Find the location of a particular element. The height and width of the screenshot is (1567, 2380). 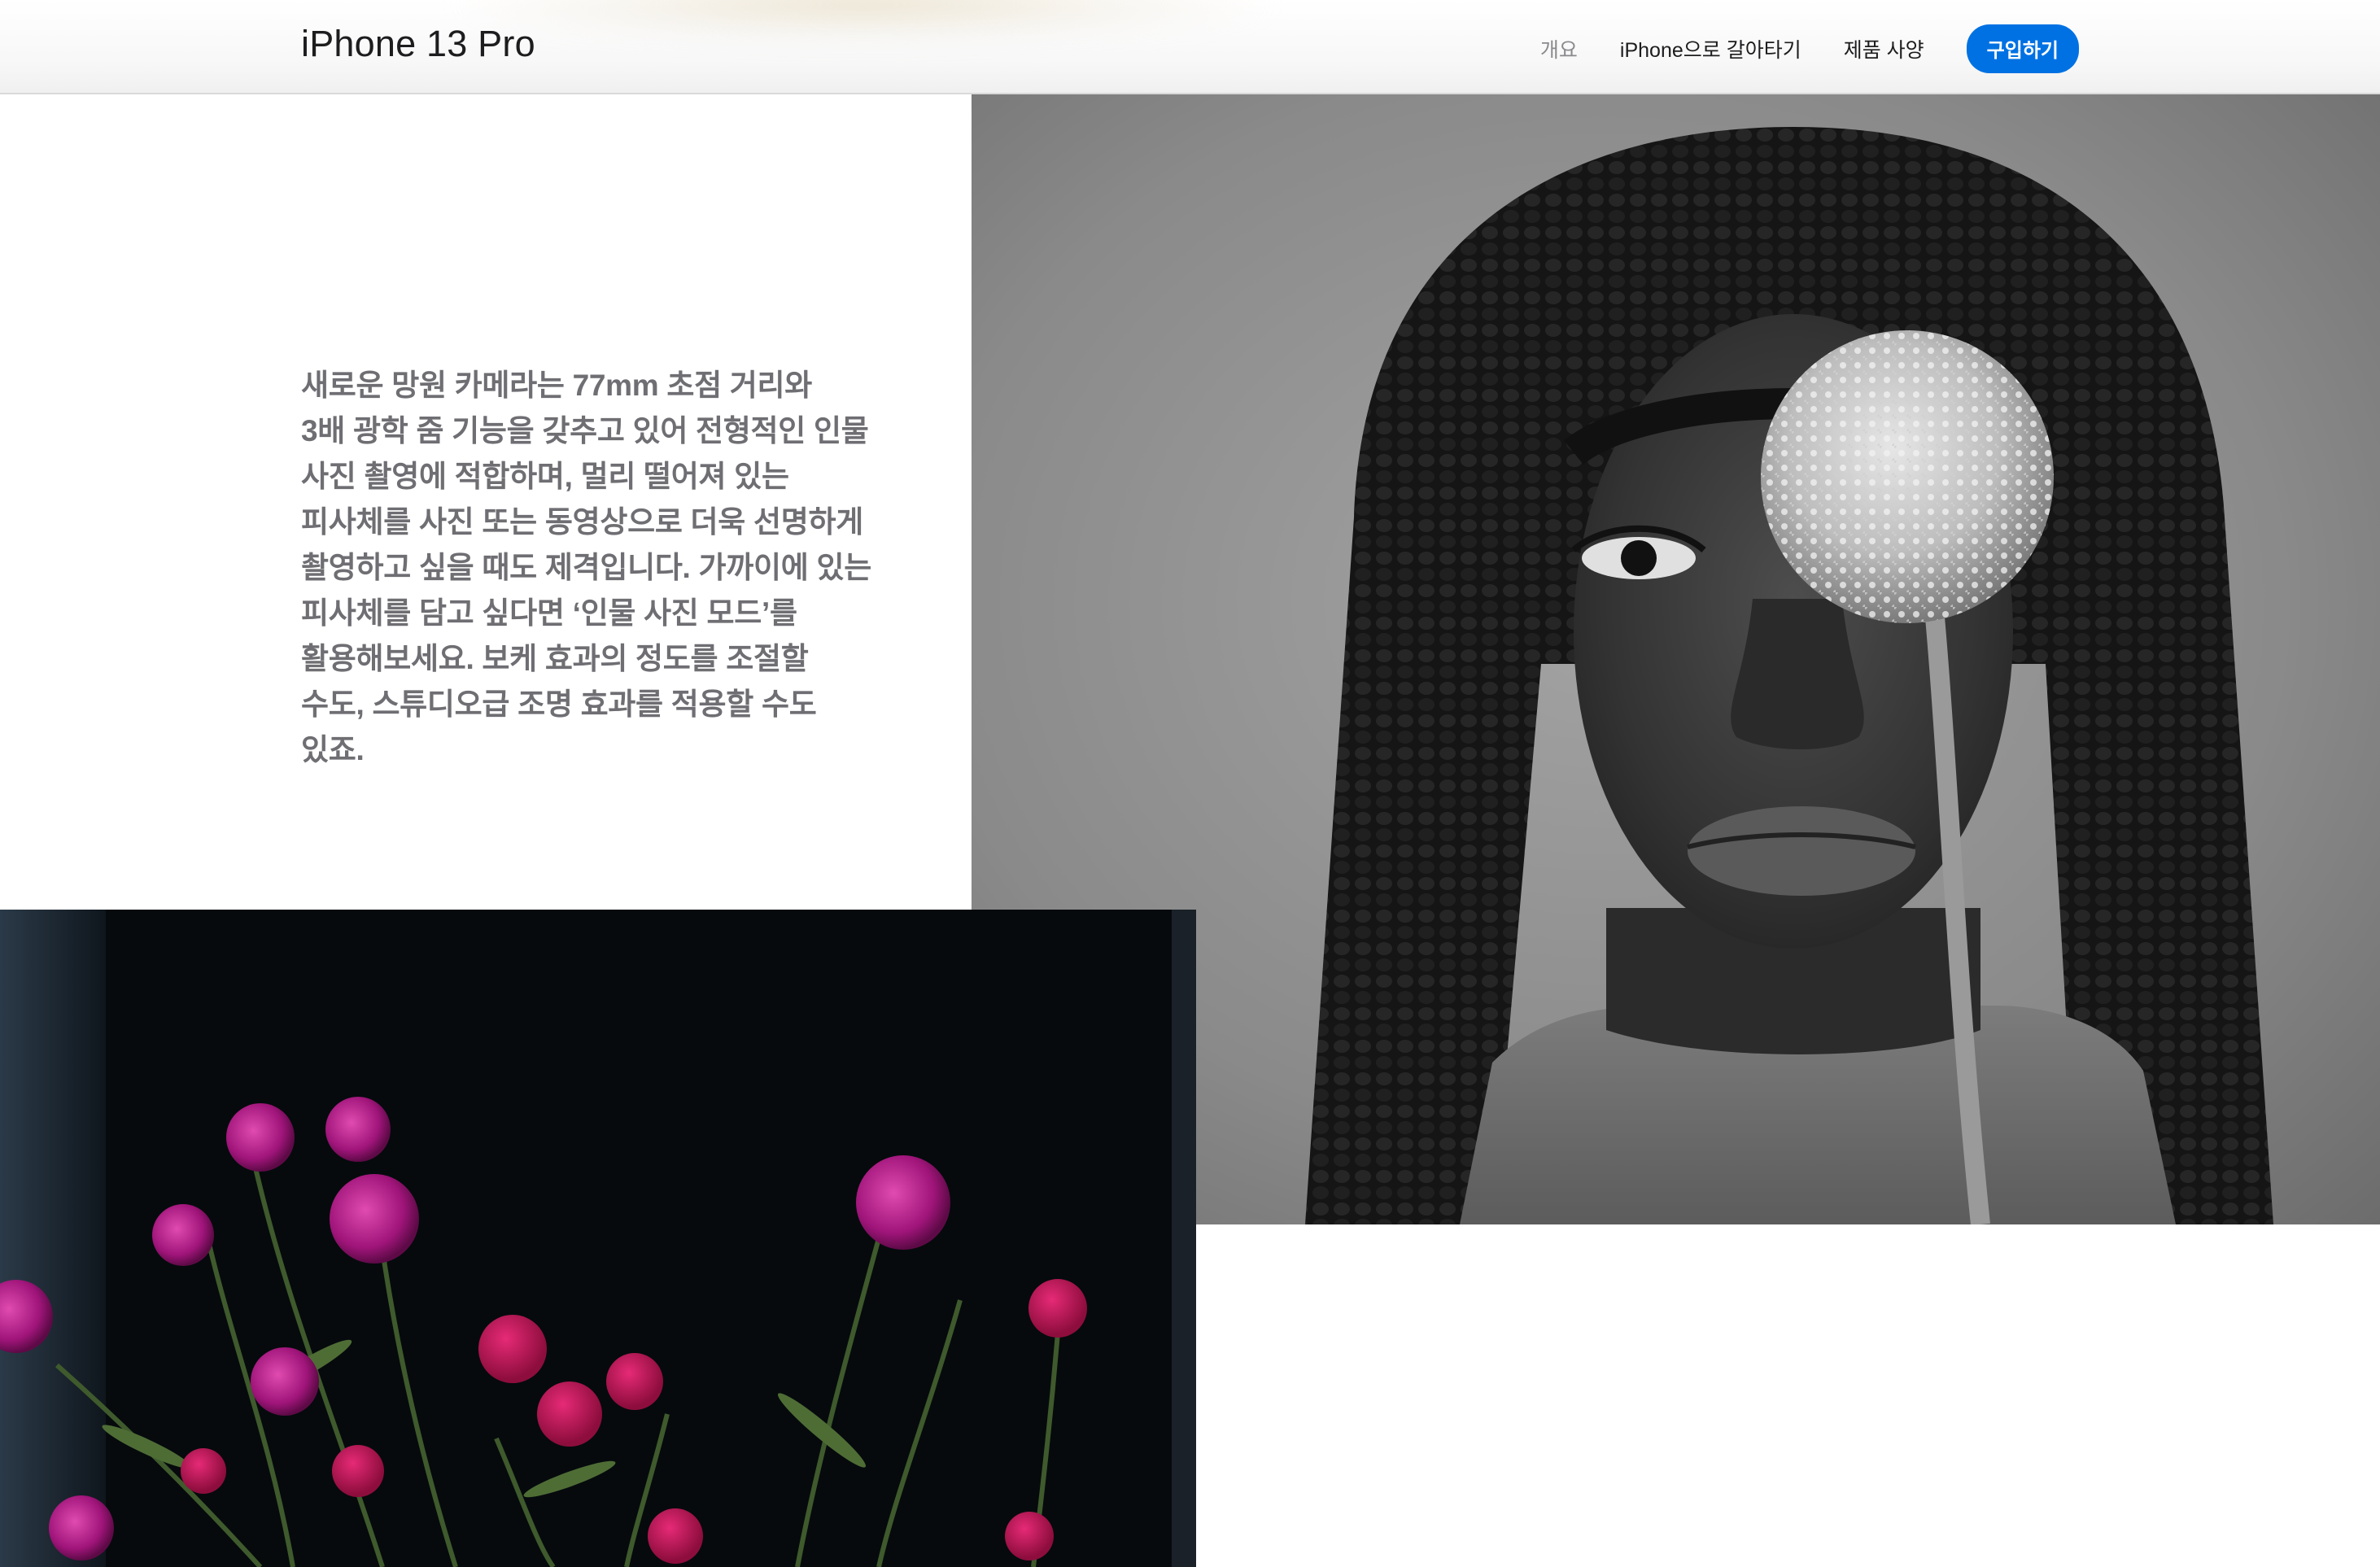

blank-area is located at coordinates (1788, 1395).